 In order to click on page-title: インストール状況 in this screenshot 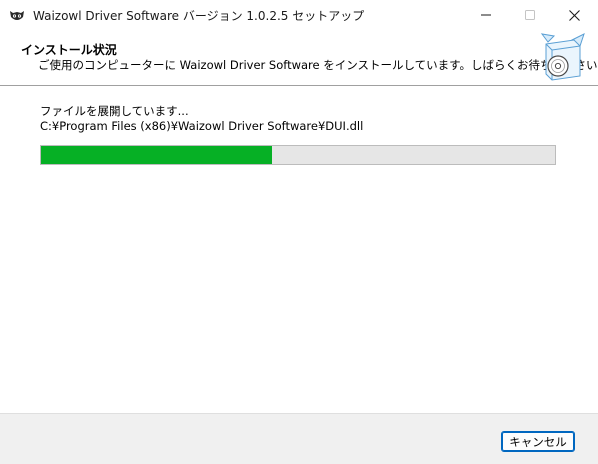, I will do `click(69, 50)`.